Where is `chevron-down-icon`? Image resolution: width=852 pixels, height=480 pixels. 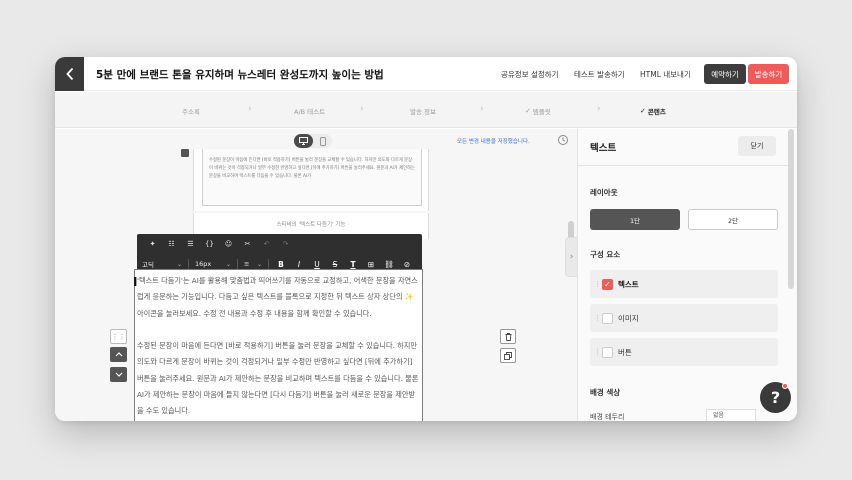
chevron-down-icon is located at coordinates (118, 374).